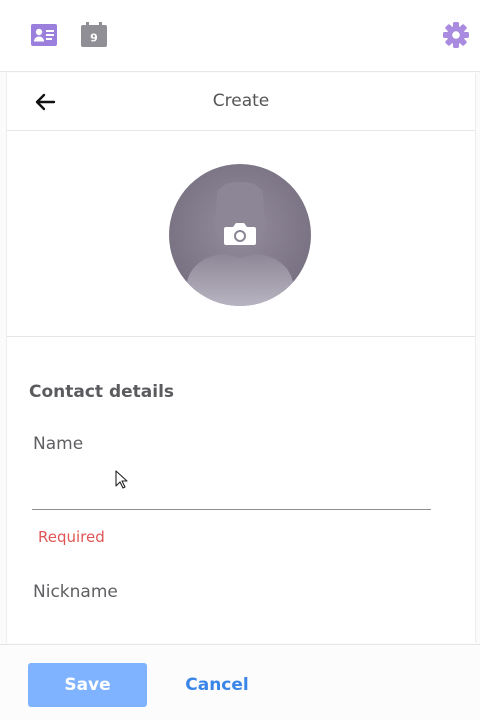  I want to click on nickname-label: Nickname, so click(75, 592).